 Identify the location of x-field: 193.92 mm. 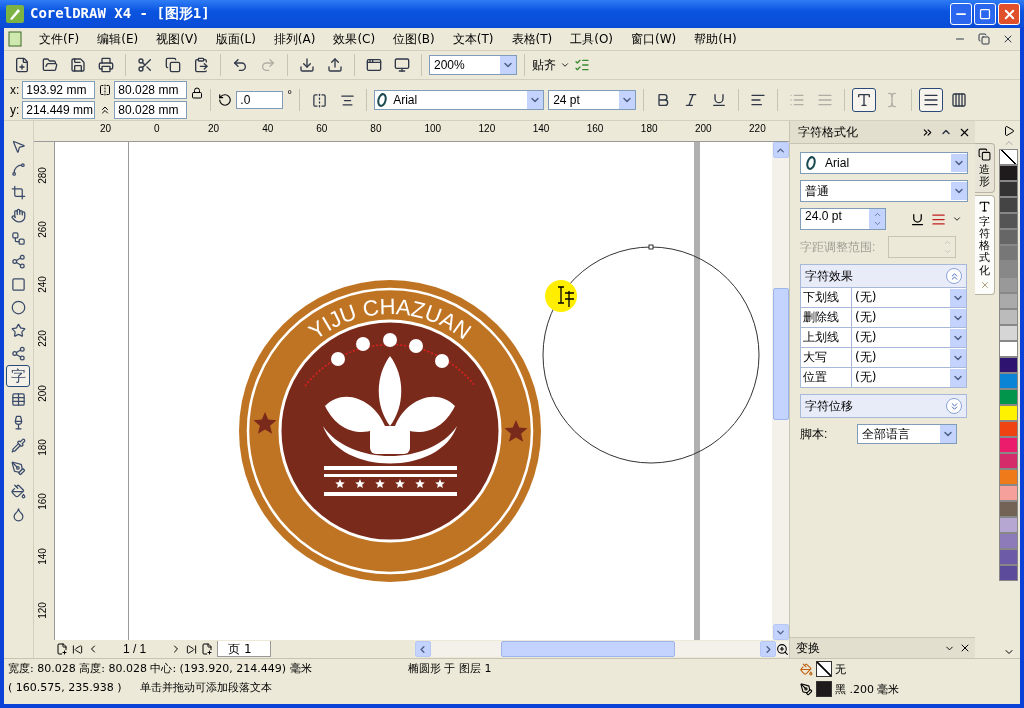
(59, 90).